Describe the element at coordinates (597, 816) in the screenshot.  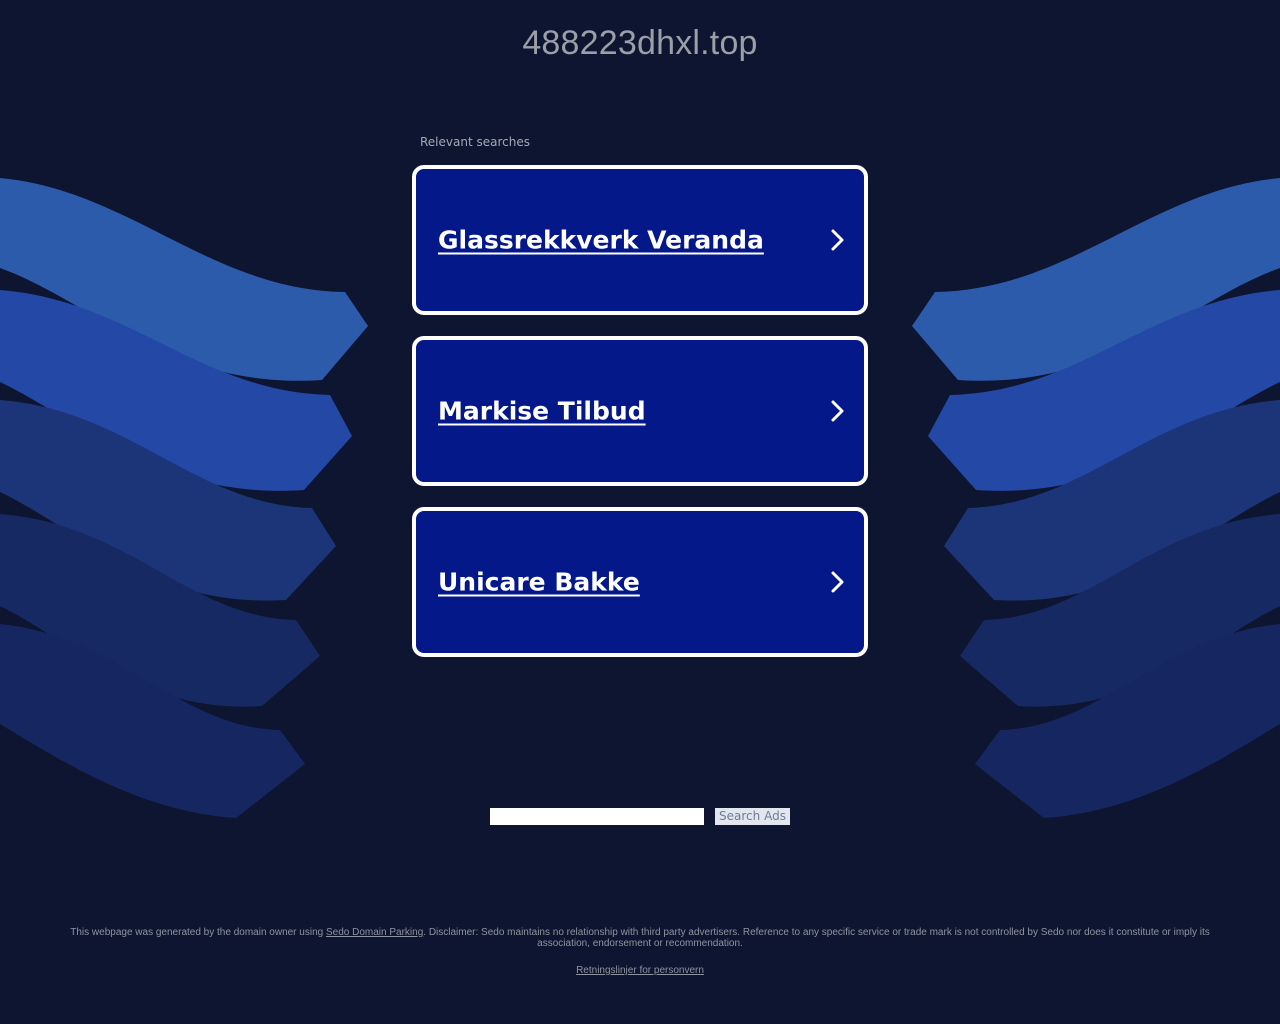
I see `search-input` at that location.